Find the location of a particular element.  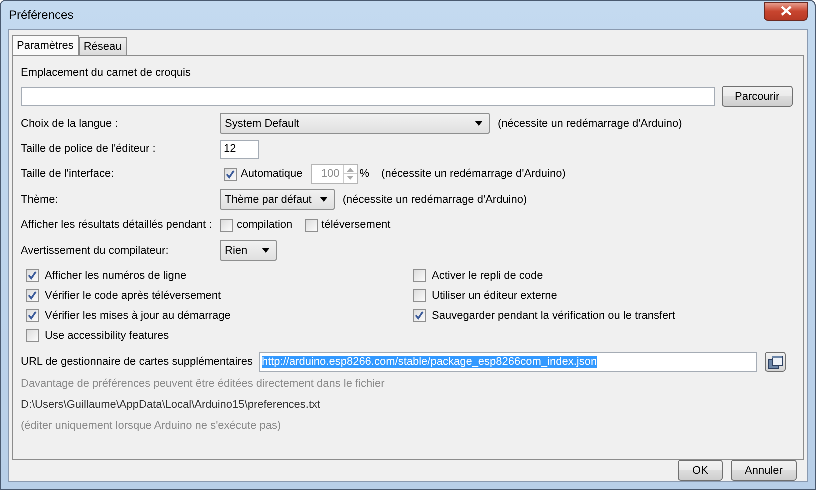

checkbox-label: téléversement is located at coordinates (356, 225).